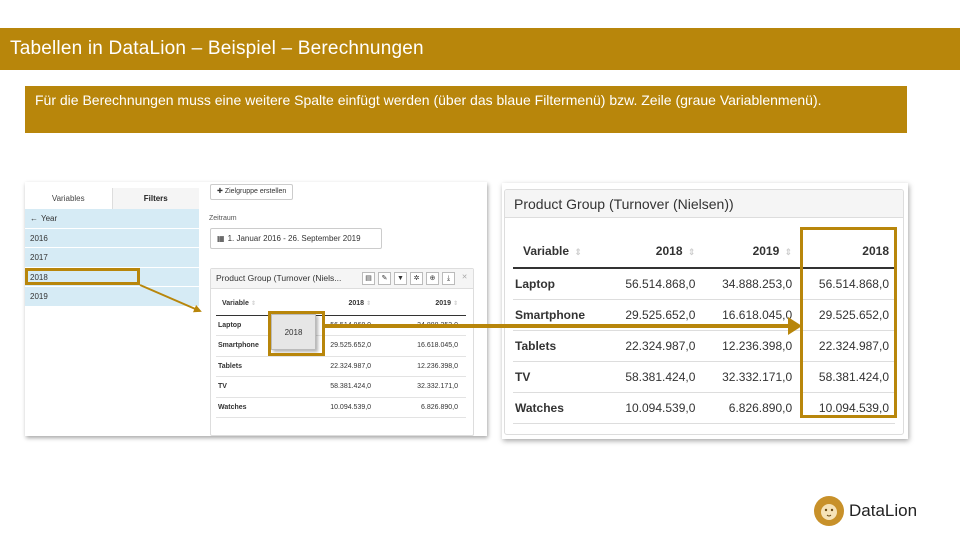 The image size is (960, 540). I want to click on table-icon: ▤, so click(368, 278).